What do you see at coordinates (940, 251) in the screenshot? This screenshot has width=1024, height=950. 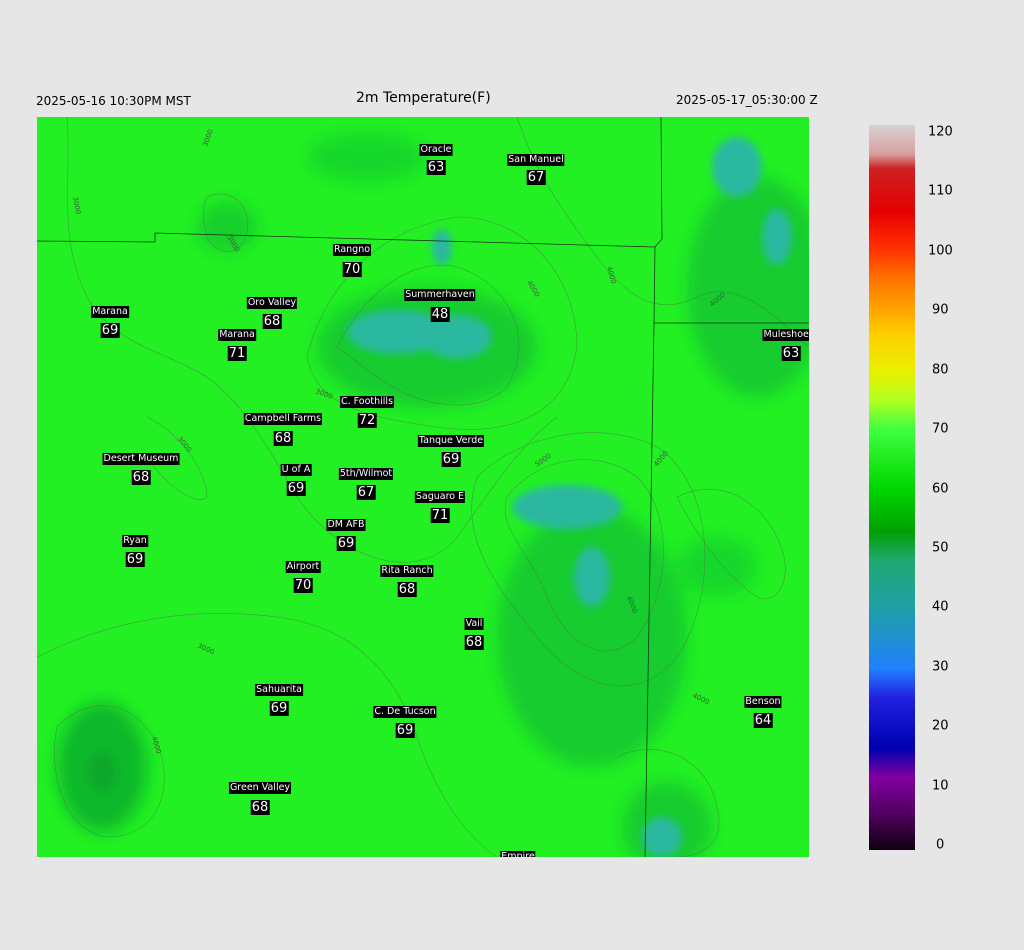 I see `colorbar-tick-label: 100` at bounding box center [940, 251].